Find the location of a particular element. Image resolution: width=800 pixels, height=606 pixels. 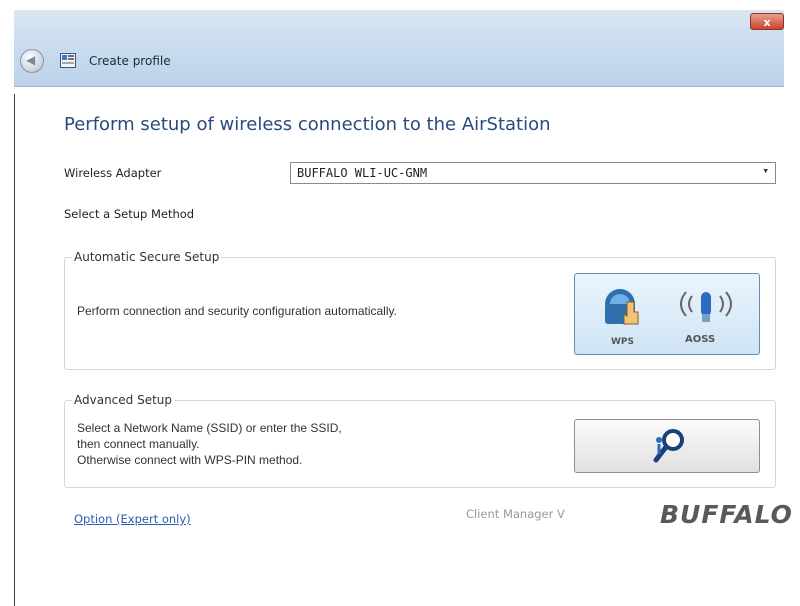

setup-method-label: Select a Setup Method is located at coordinates (129, 214).